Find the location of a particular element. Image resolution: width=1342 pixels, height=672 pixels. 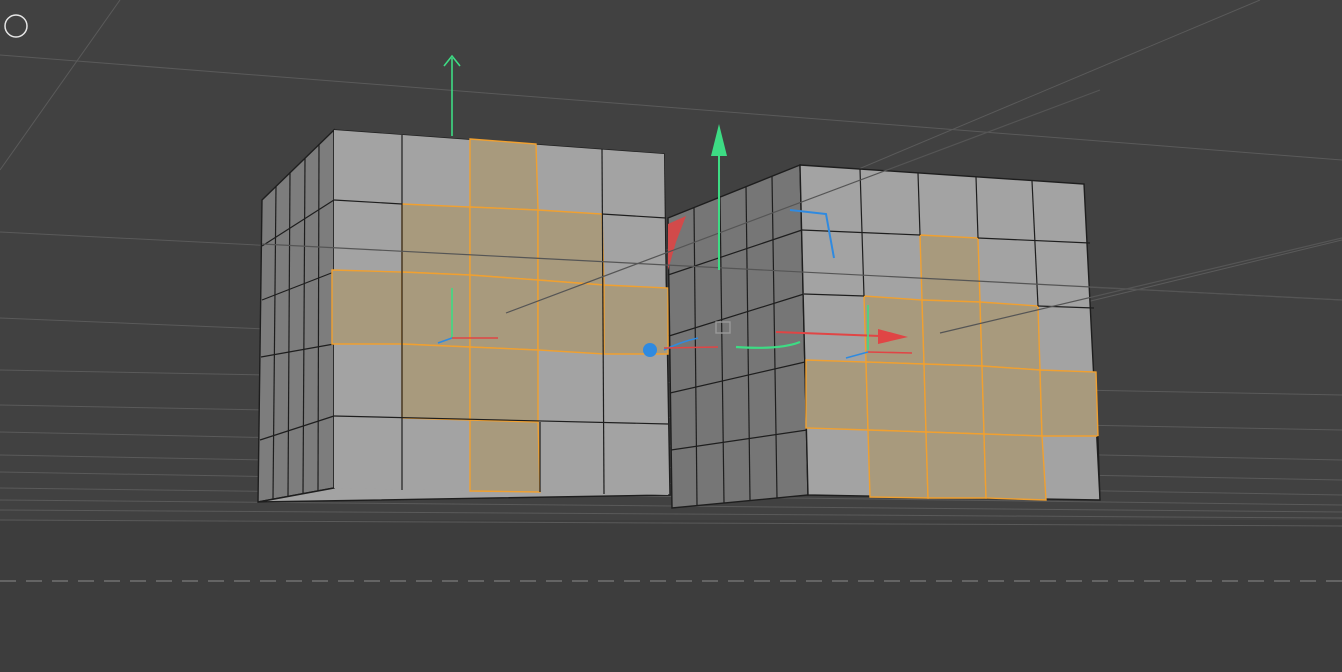

z-axis-handle-dot is located at coordinates (650, 350).